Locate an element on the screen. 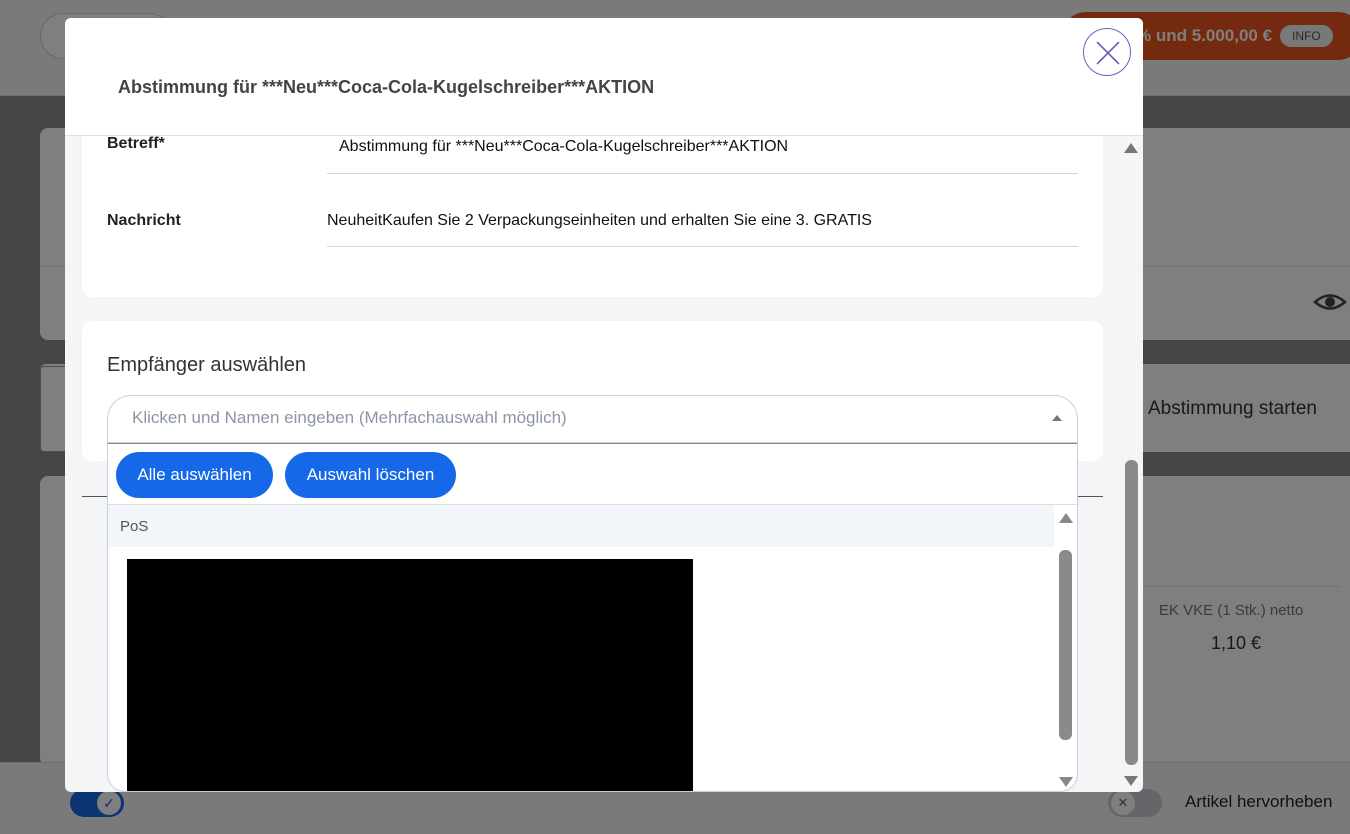 This screenshot has width=1350, height=834. dropdown-scrollbar is located at coordinates (1065, 645).